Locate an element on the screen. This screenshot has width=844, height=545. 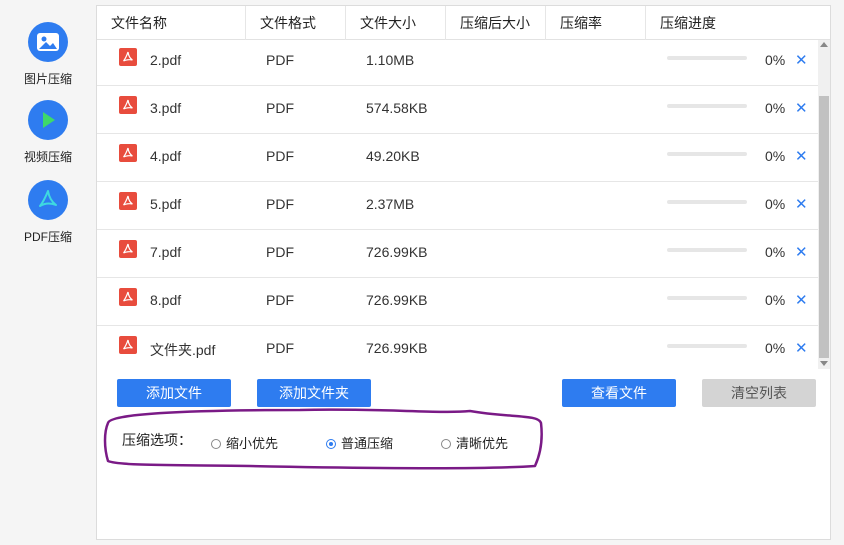
view-files-button: 查看文件 is located at coordinates (619, 393).